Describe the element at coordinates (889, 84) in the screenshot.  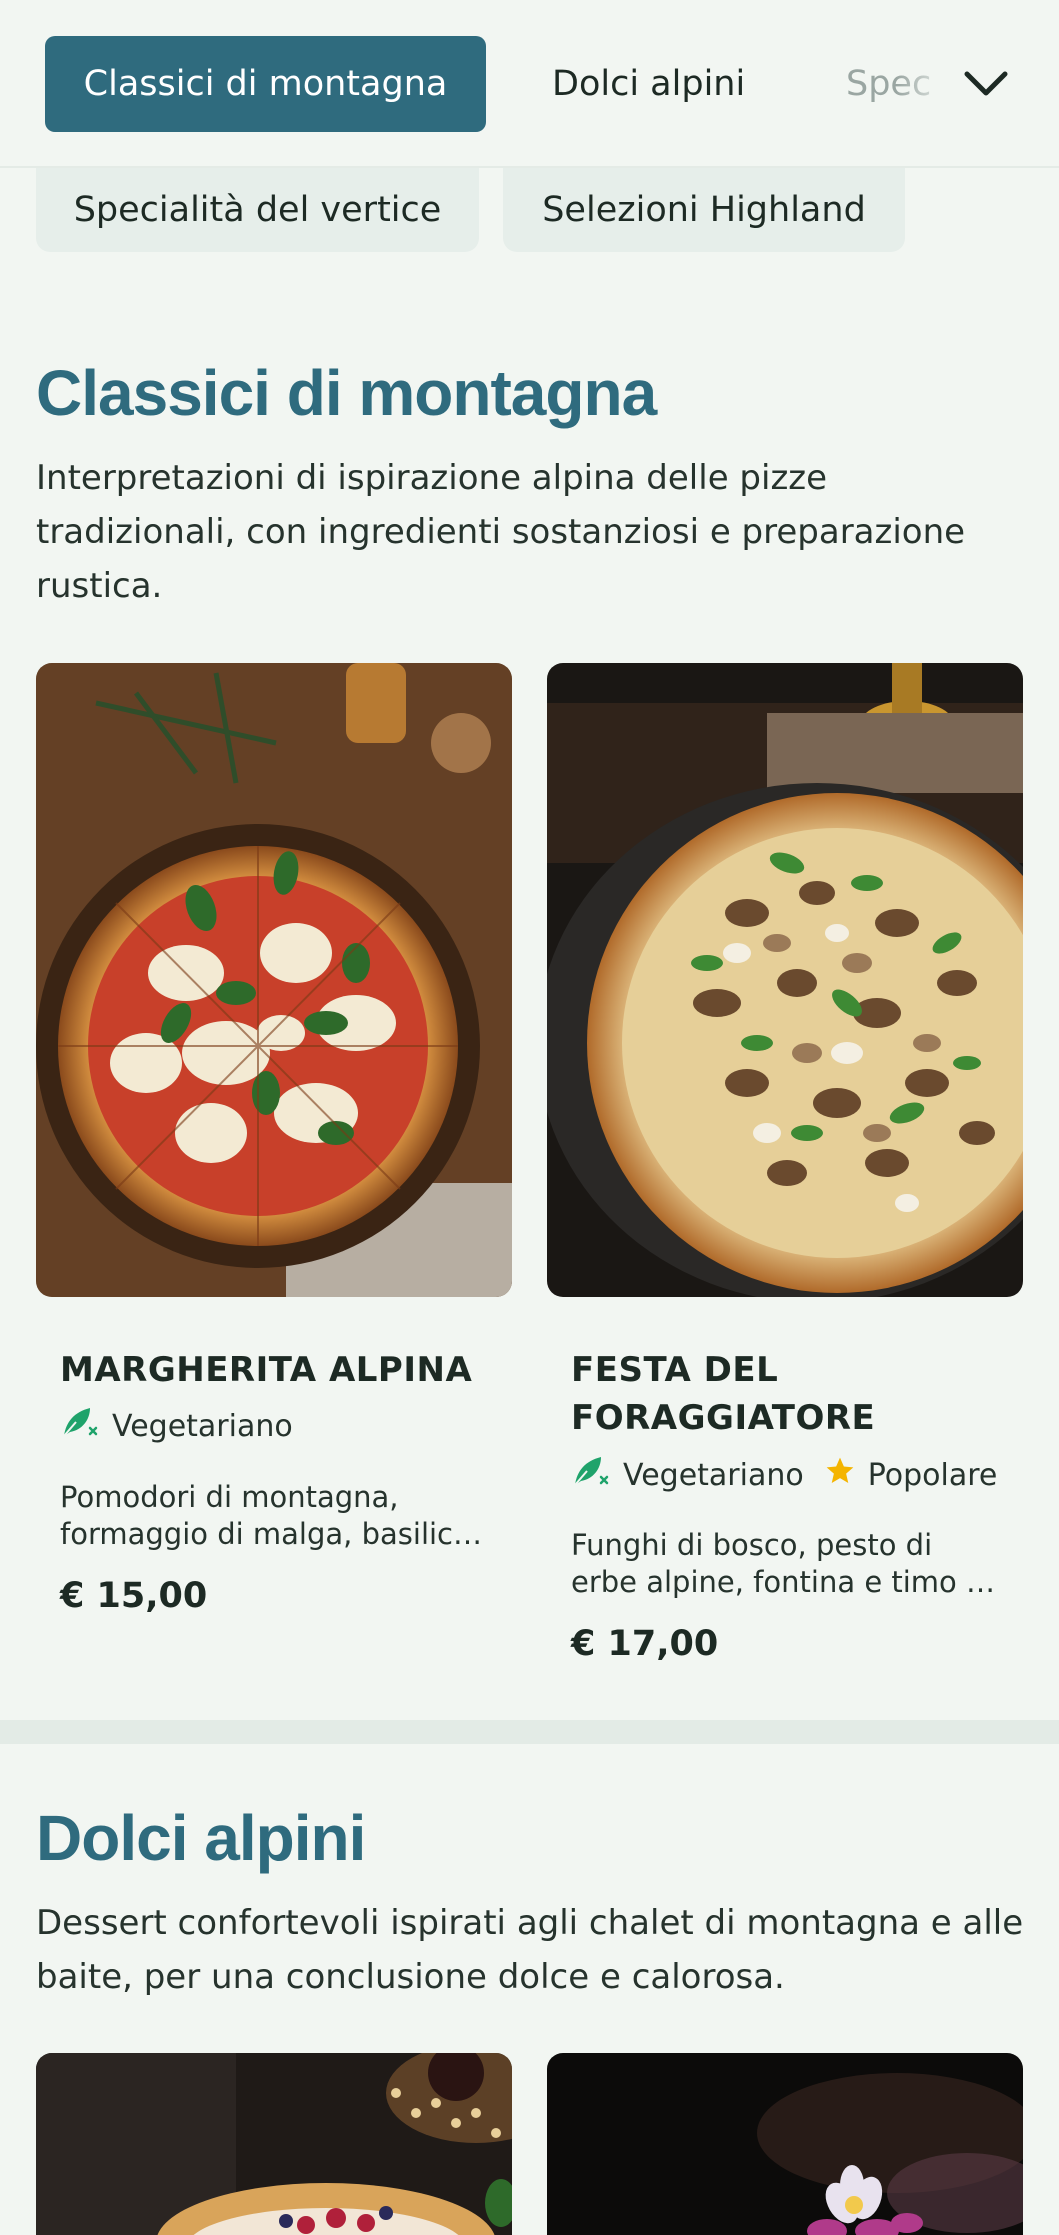
I see `tab-label: Spec` at that location.